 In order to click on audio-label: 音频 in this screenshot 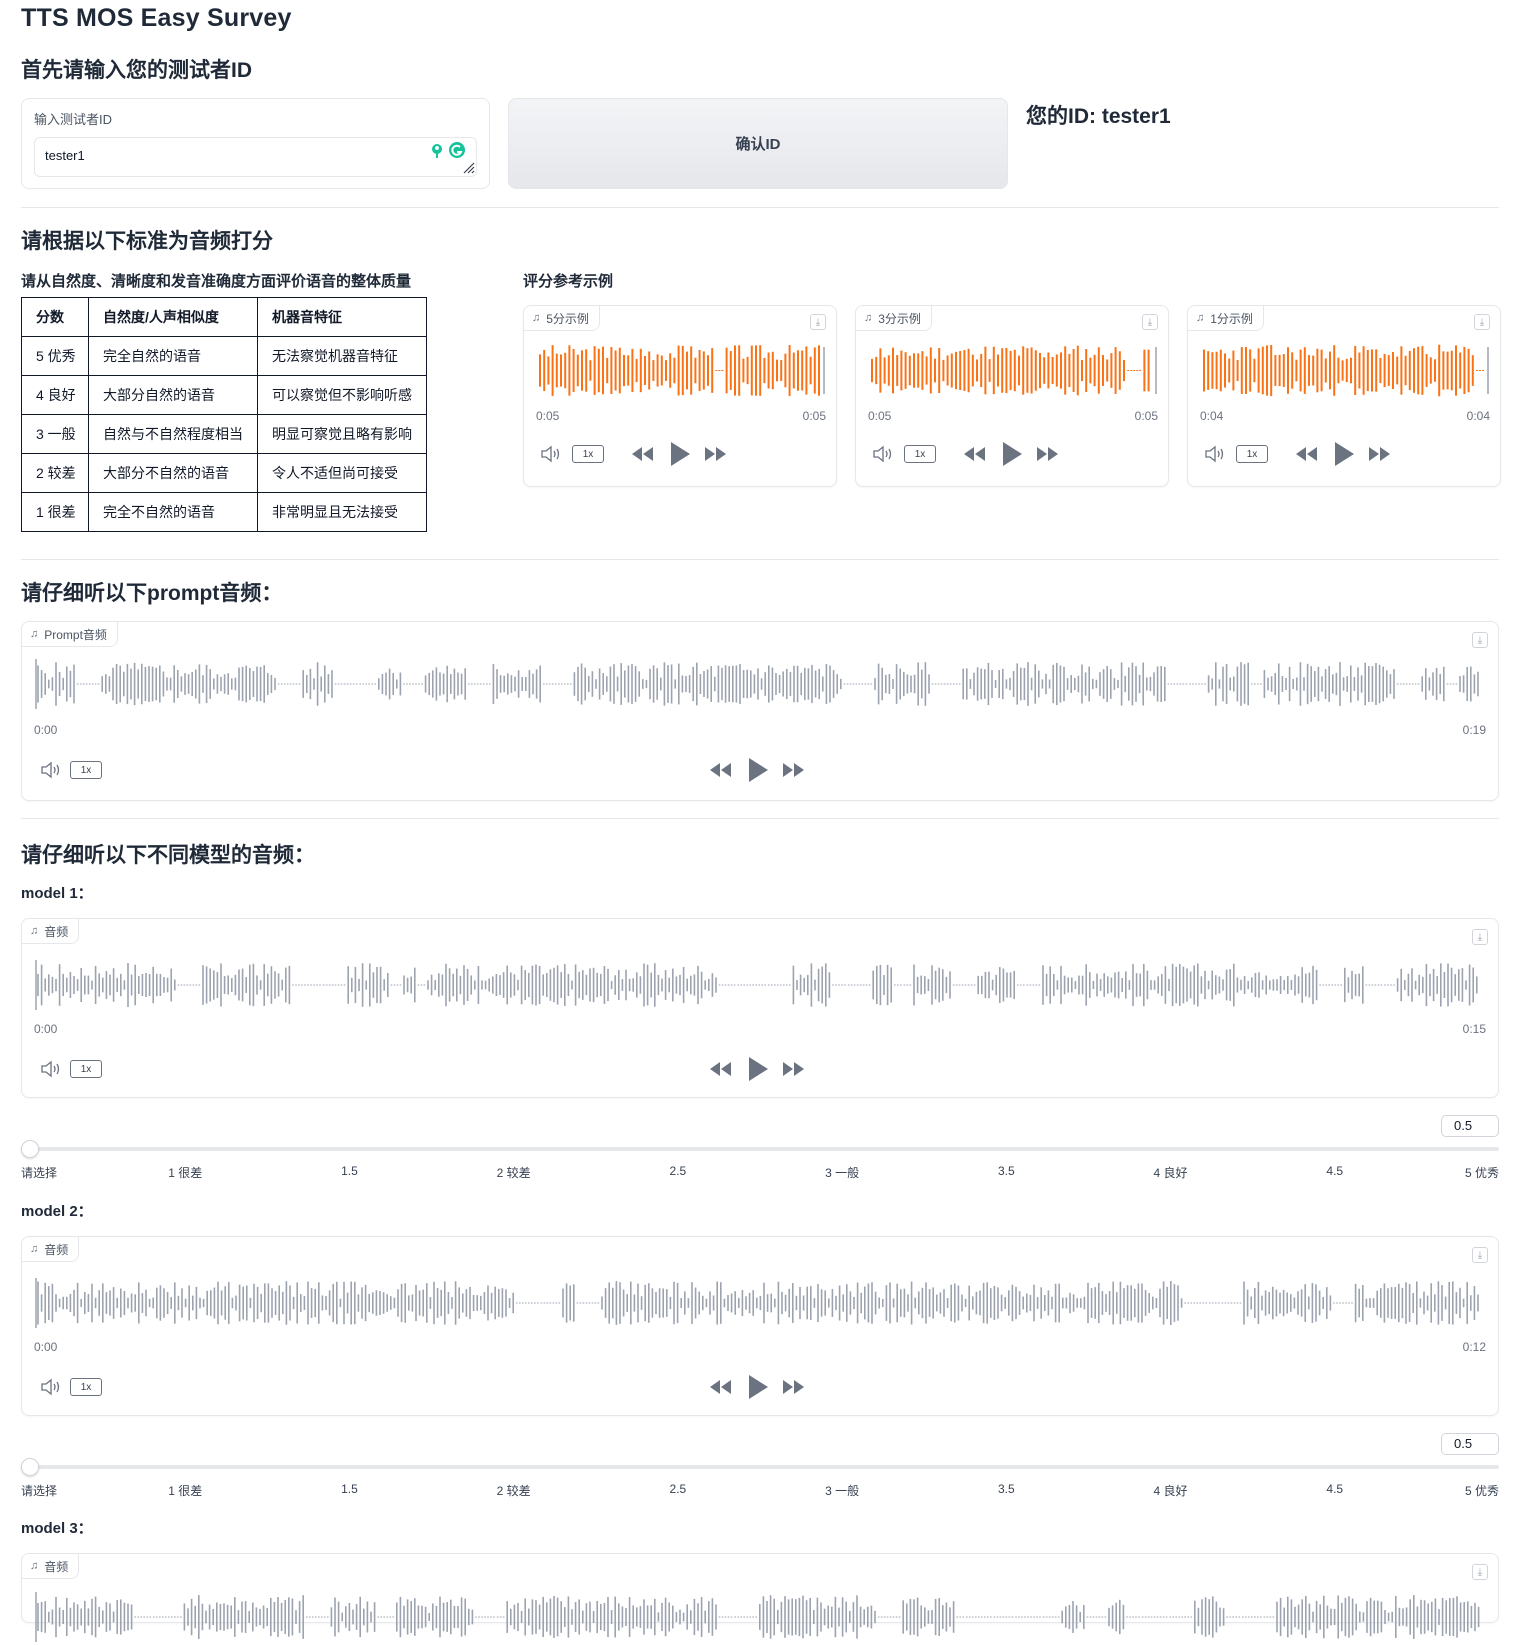, I will do `click(56, 1566)`.